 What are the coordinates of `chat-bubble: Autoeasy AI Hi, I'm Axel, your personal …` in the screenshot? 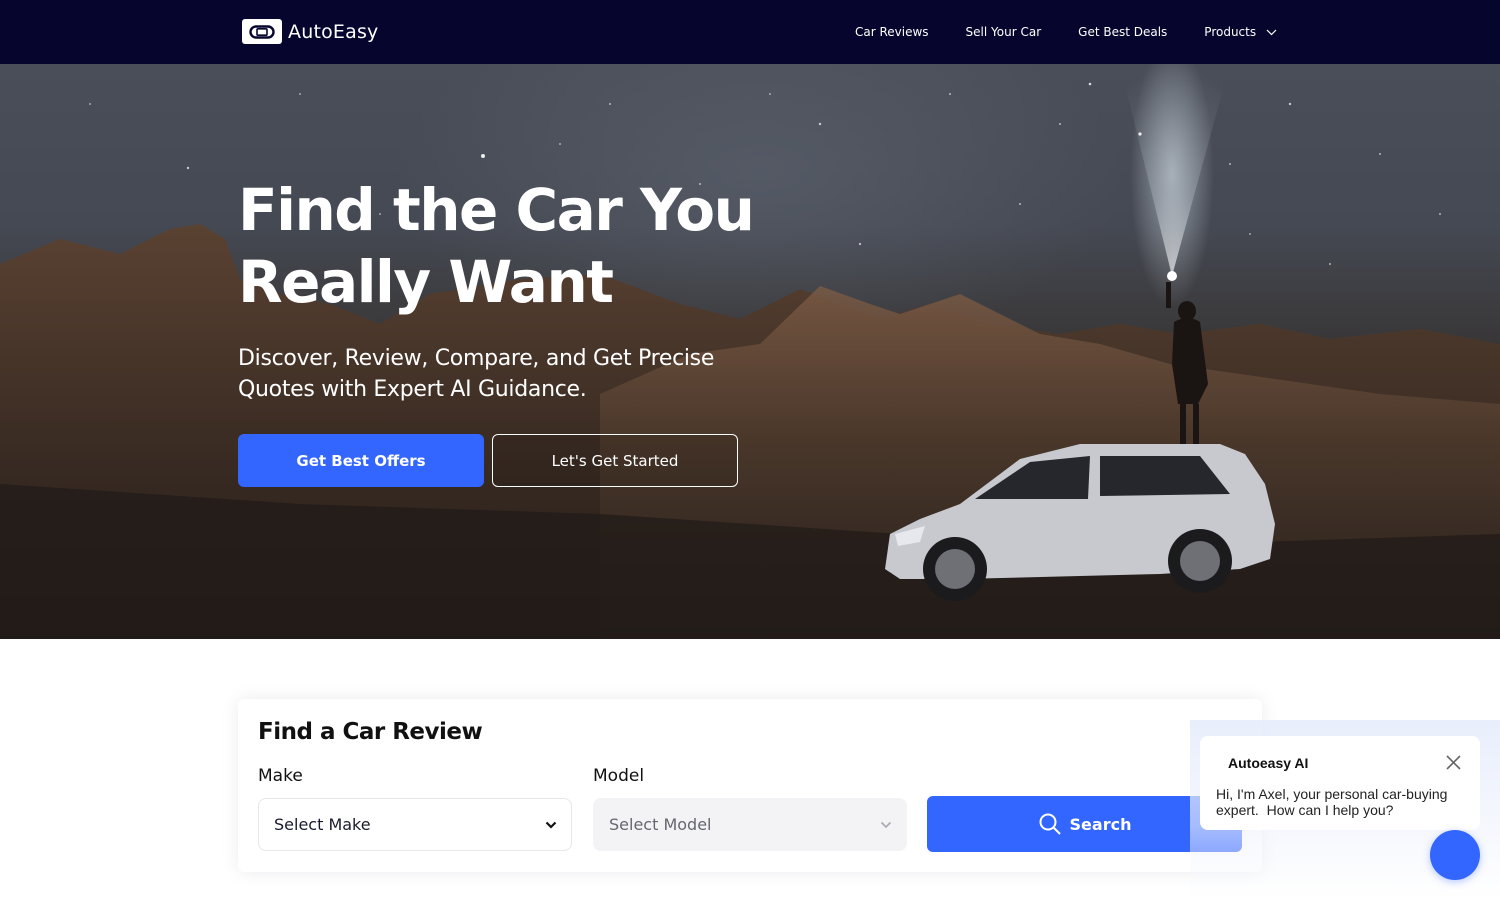 It's located at (1340, 783).